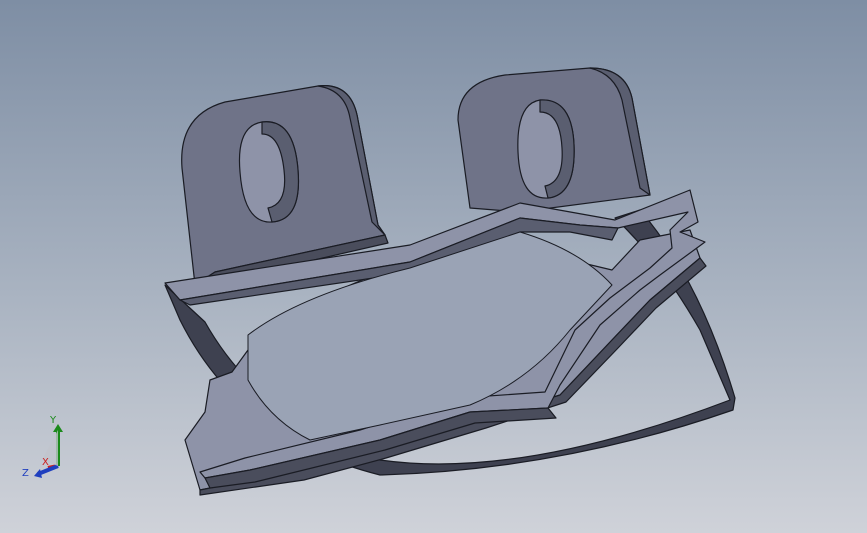 The height and width of the screenshot is (533, 867). Describe the element at coordinates (25, 473) in the screenshot. I see `z-axis-label: Z` at that location.